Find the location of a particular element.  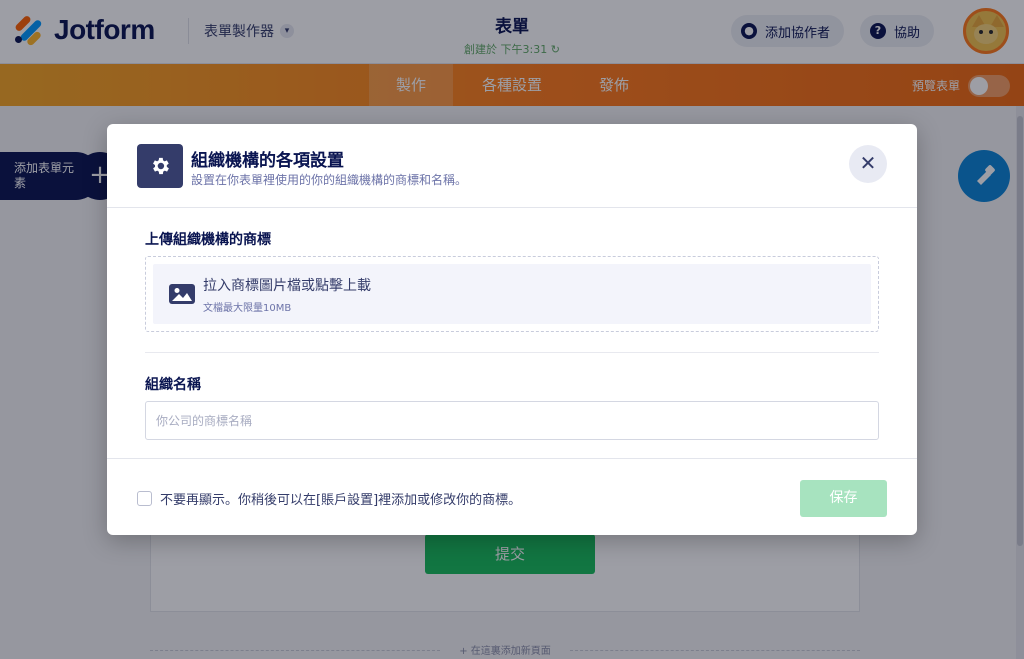

save-button: 保存 is located at coordinates (843, 498).